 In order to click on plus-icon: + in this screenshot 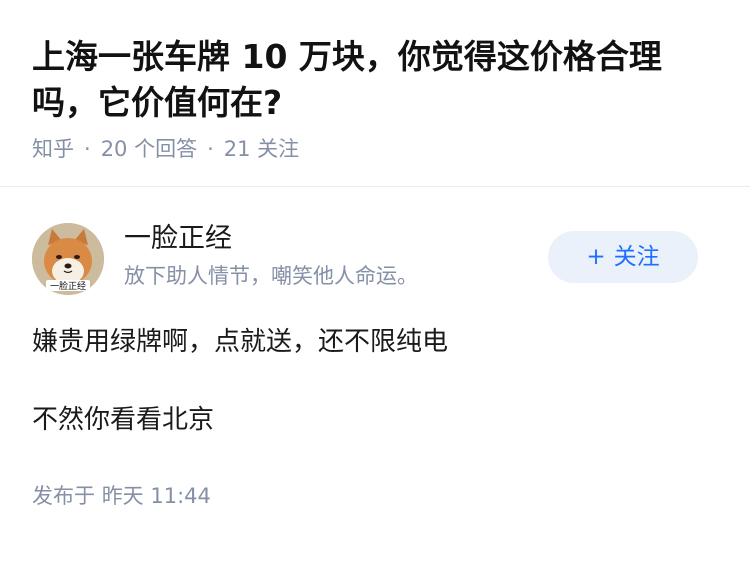, I will do `click(596, 257)`.